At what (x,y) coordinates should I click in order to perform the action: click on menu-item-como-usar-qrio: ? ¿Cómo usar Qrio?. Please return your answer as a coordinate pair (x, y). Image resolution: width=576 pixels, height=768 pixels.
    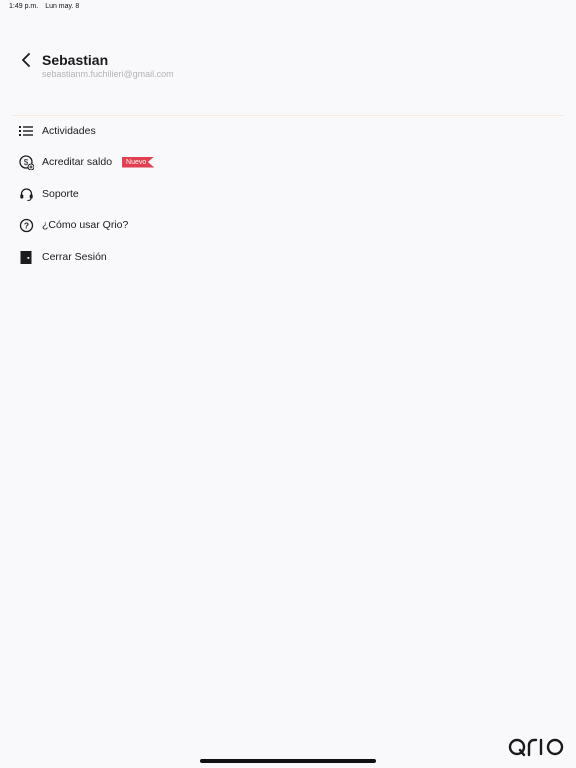
    Looking at the image, I should click on (73, 225).